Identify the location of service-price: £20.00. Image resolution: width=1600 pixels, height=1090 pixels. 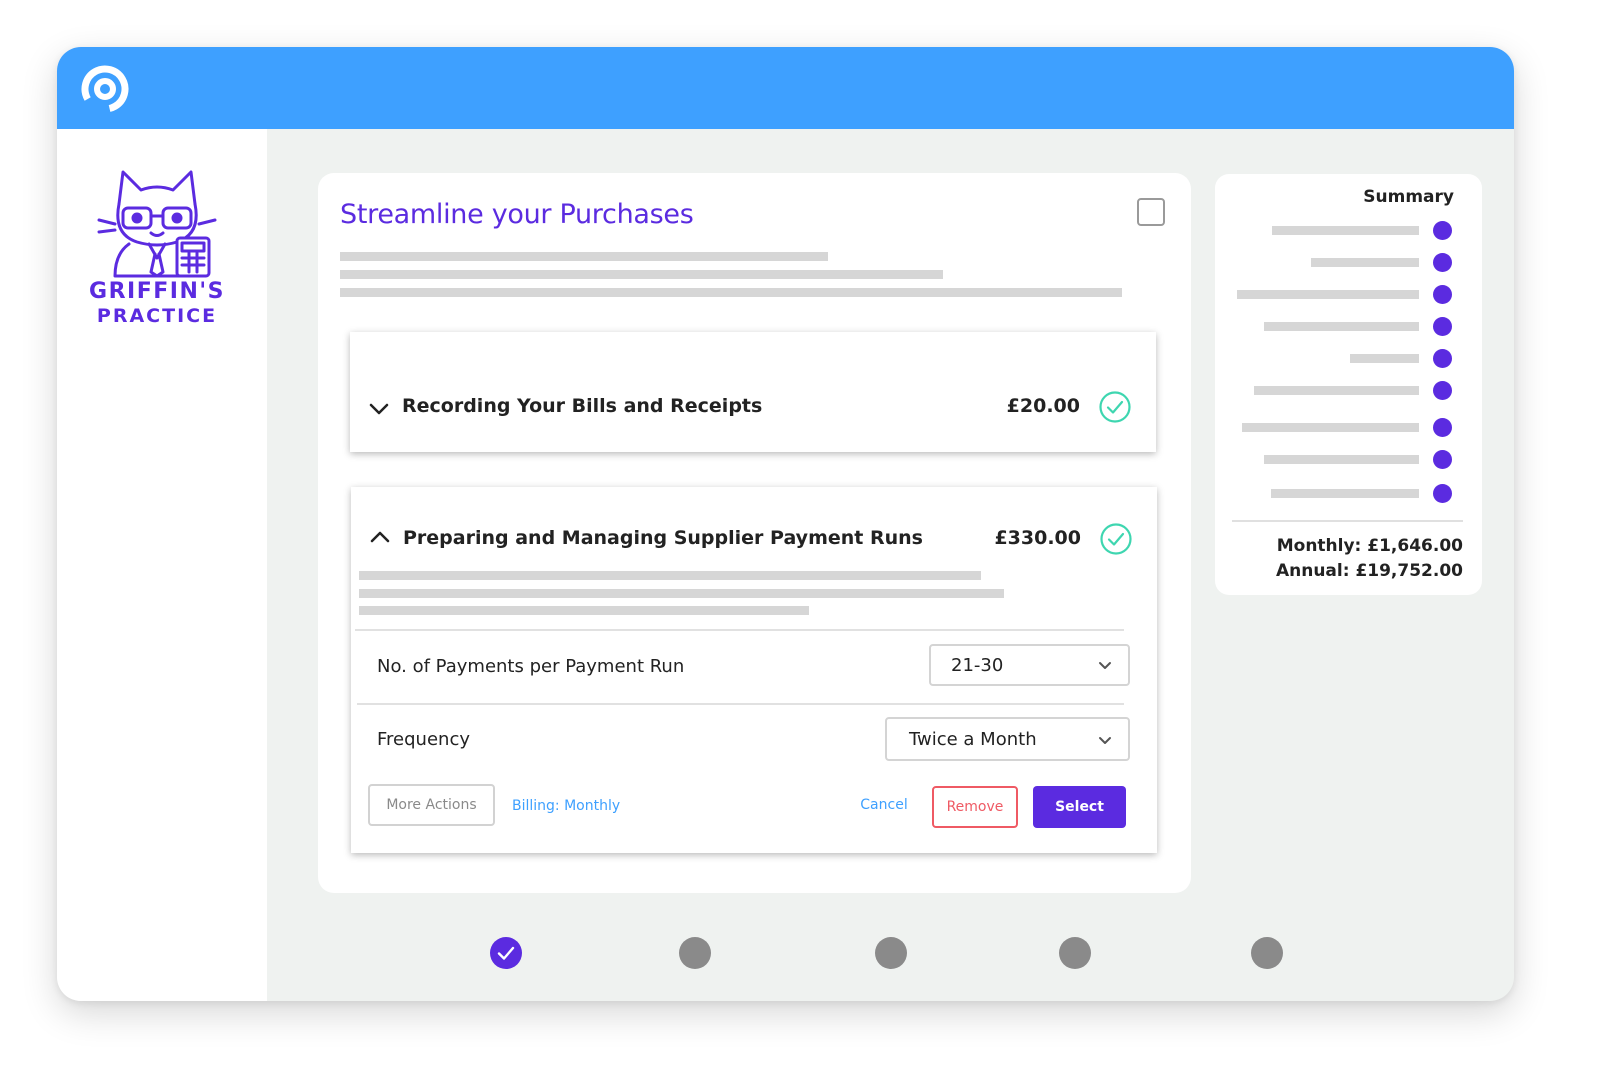
(1043, 406).